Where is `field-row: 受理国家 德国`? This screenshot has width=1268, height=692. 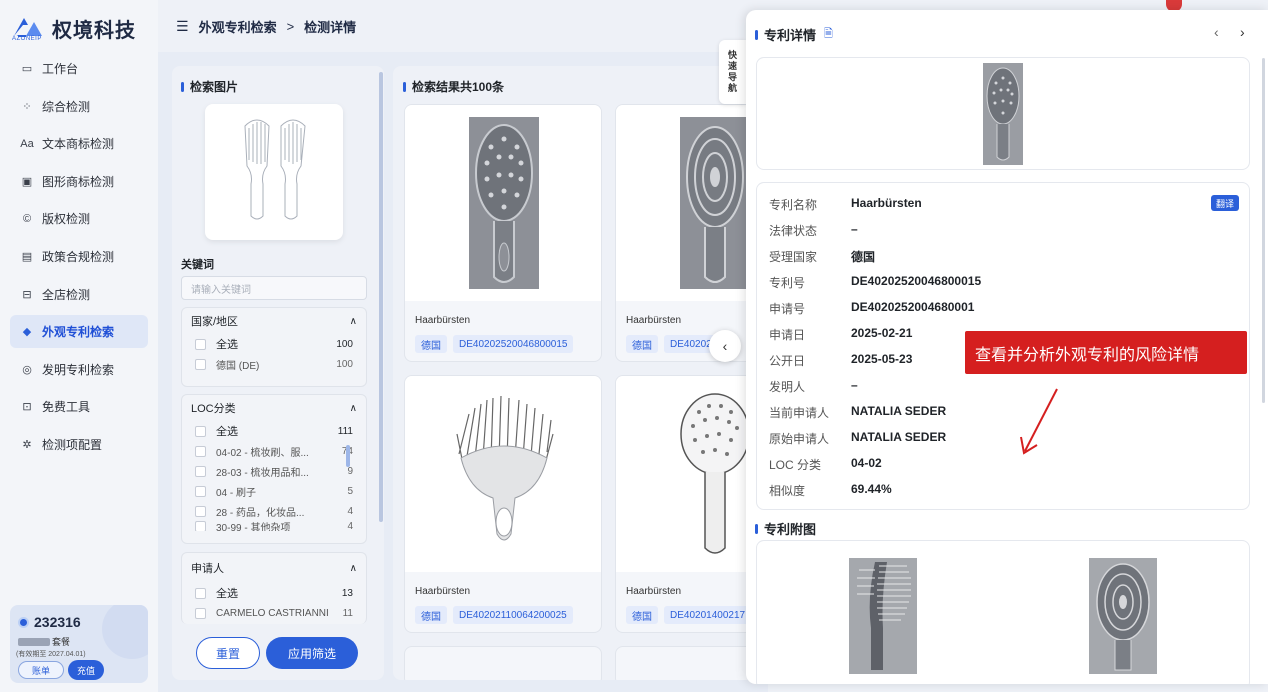
field-row: 受理国家 德国 is located at coordinates (822, 257).